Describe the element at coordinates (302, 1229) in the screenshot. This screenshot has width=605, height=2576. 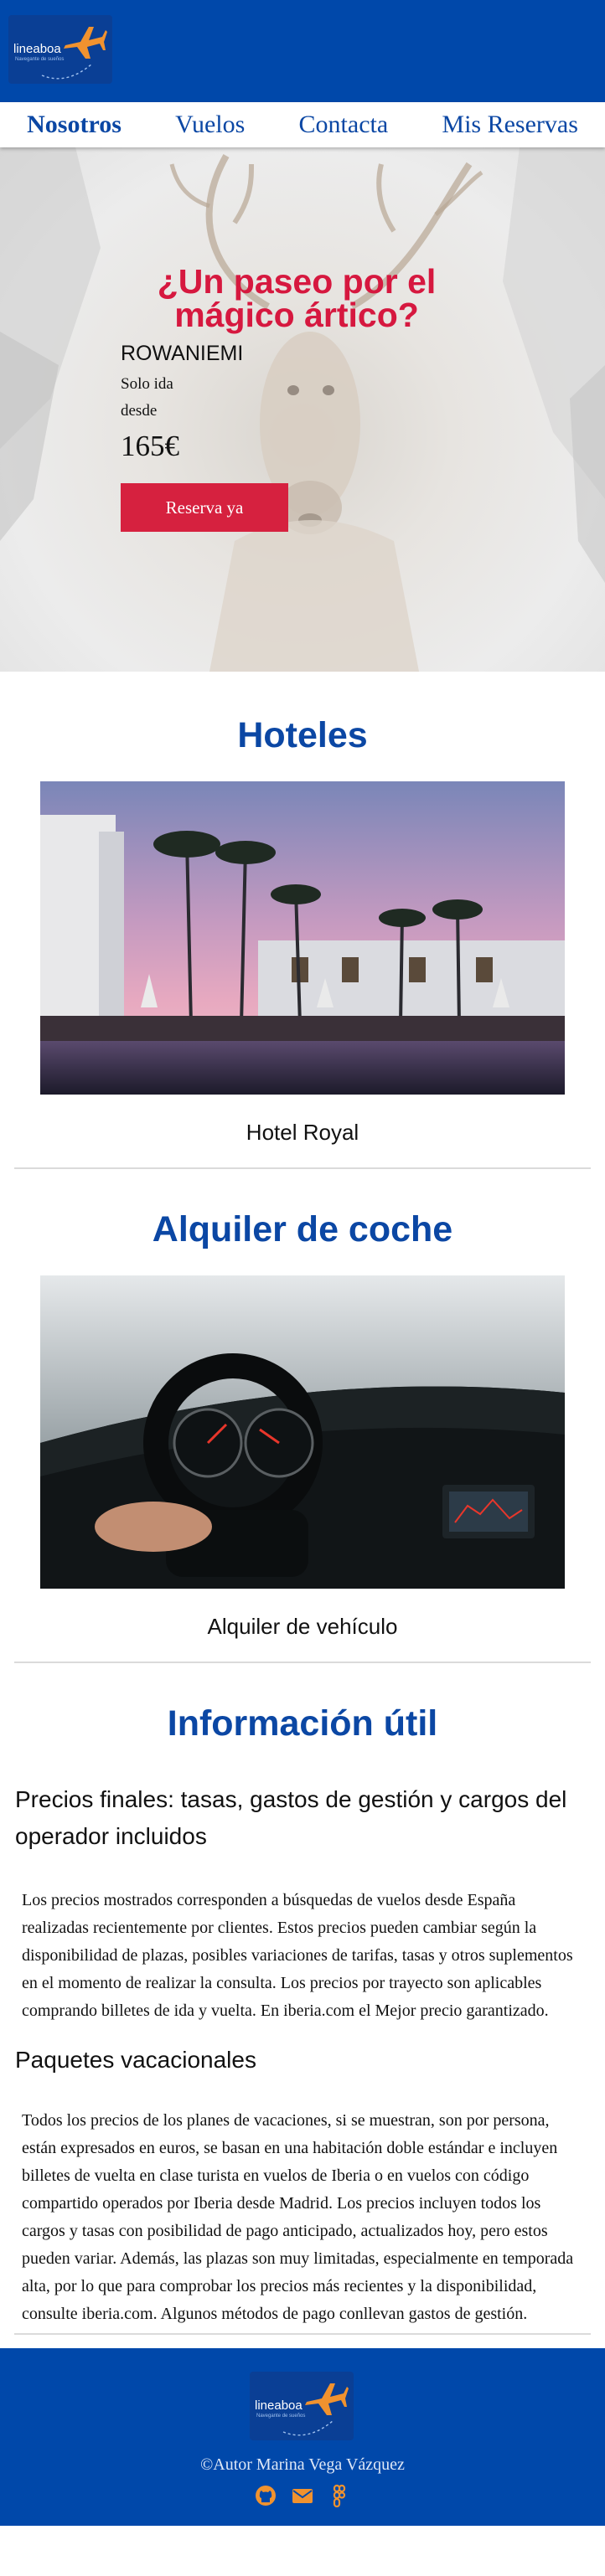
I see `car-rental-title: Alquiler de coche` at that location.